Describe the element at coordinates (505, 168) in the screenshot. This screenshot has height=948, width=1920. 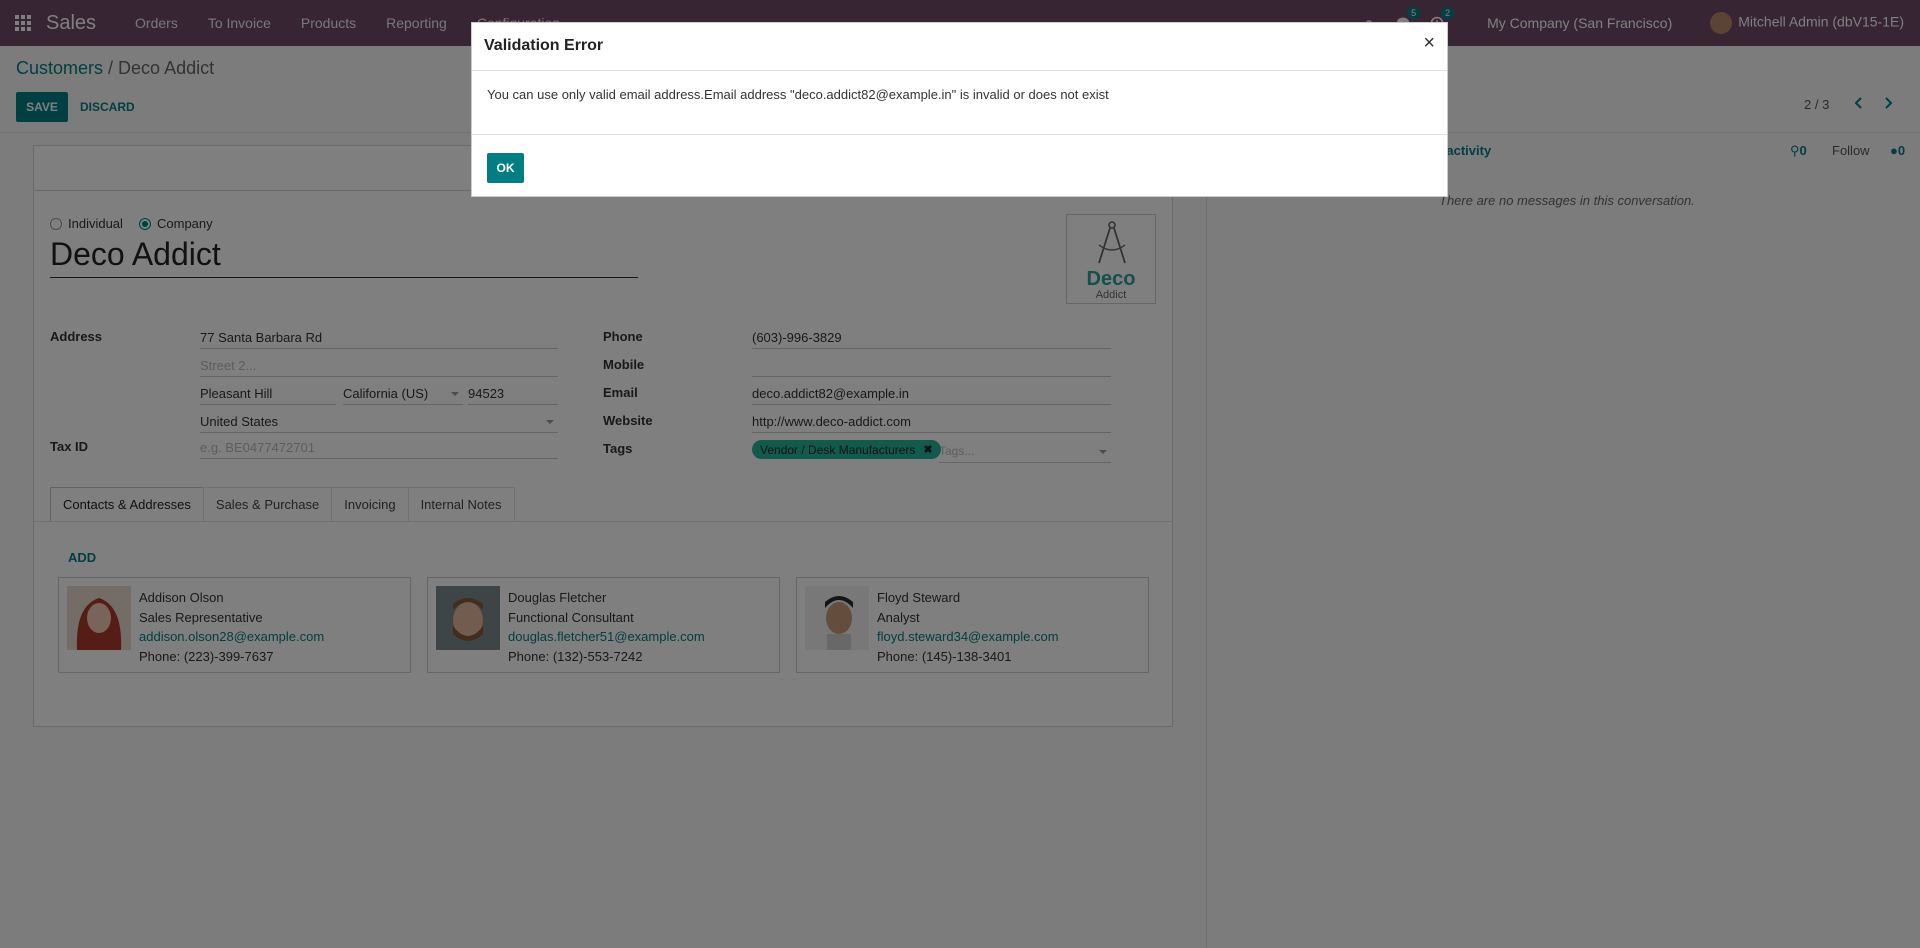
I see `ok-button: OK` at that location.